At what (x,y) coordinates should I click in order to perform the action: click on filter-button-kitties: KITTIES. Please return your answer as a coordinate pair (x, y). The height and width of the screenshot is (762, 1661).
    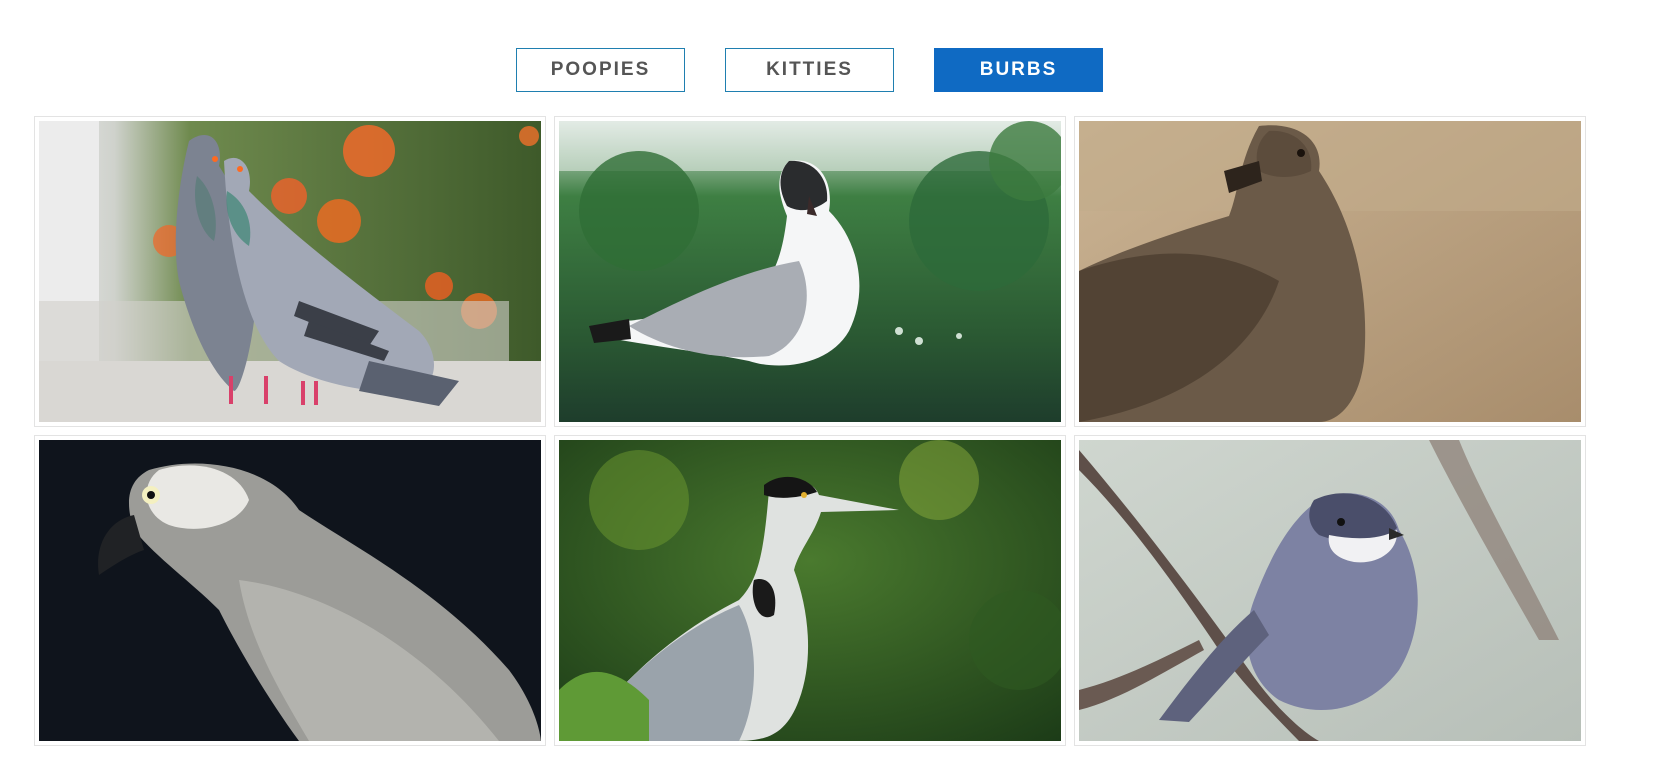
    Looking at the image, I should click on (809, 70).